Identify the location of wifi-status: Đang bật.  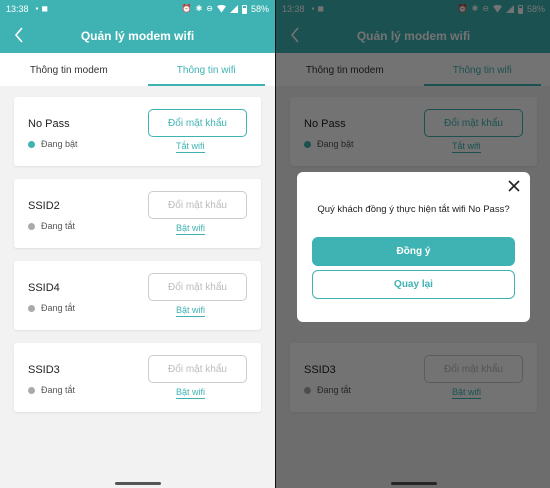
(53, 144).